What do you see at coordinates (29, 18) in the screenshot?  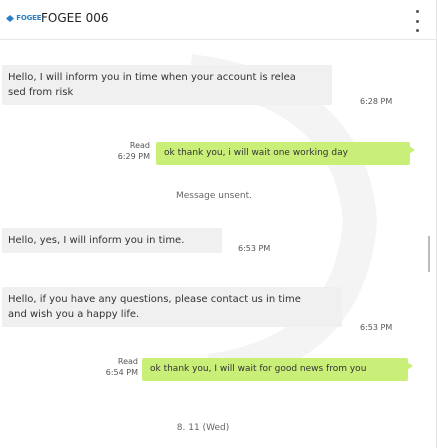 I see `logo-text: FOGEE` at bounding box center [29, 18].